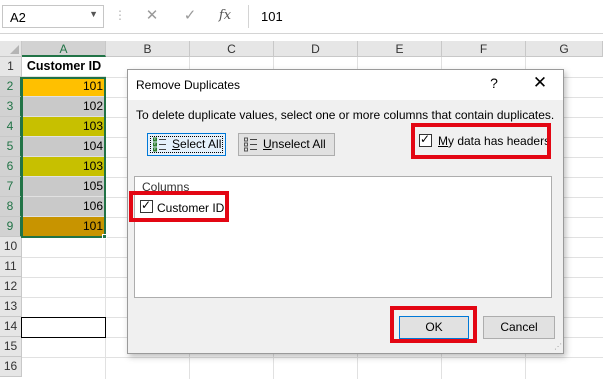  What do you see at coordinates (484, 49) in the screenshot?
I see `column-header-f: F` at bounding box center [484, 49].